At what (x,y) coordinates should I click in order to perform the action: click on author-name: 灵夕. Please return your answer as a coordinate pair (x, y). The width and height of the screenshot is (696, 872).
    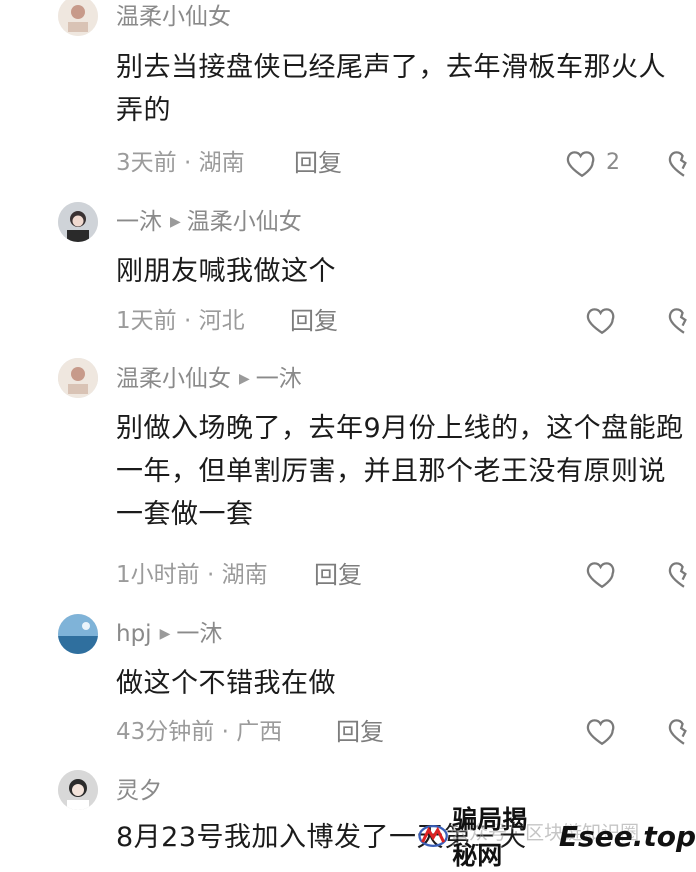
    Looking at the image, I should click on (139, 791).